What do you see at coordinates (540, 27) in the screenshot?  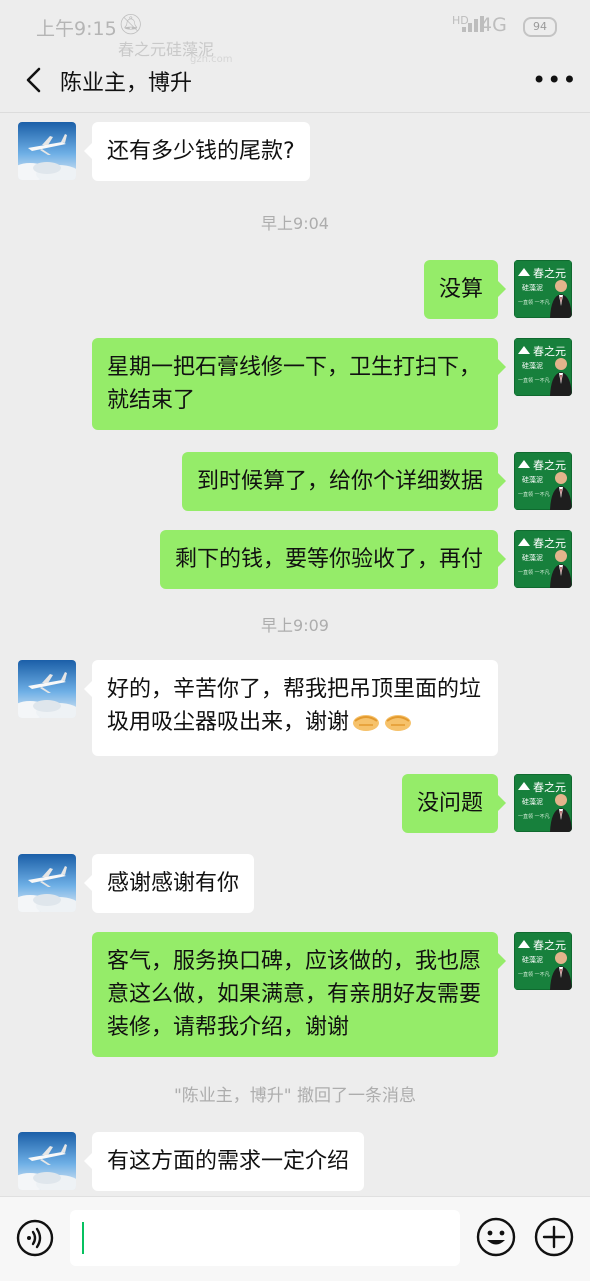 I see `battery-icon: 94` at bounding box center [540, 27].